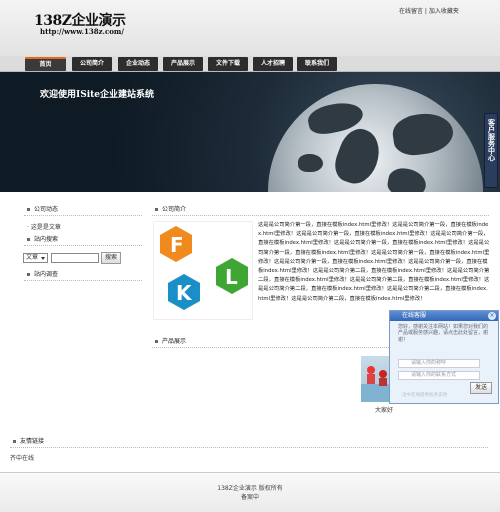 This screenshot has width=500, height=512. Describe the element at coordinates (249, 442) in the screenshot. I see `links-section-title: 友情链接` at that location.